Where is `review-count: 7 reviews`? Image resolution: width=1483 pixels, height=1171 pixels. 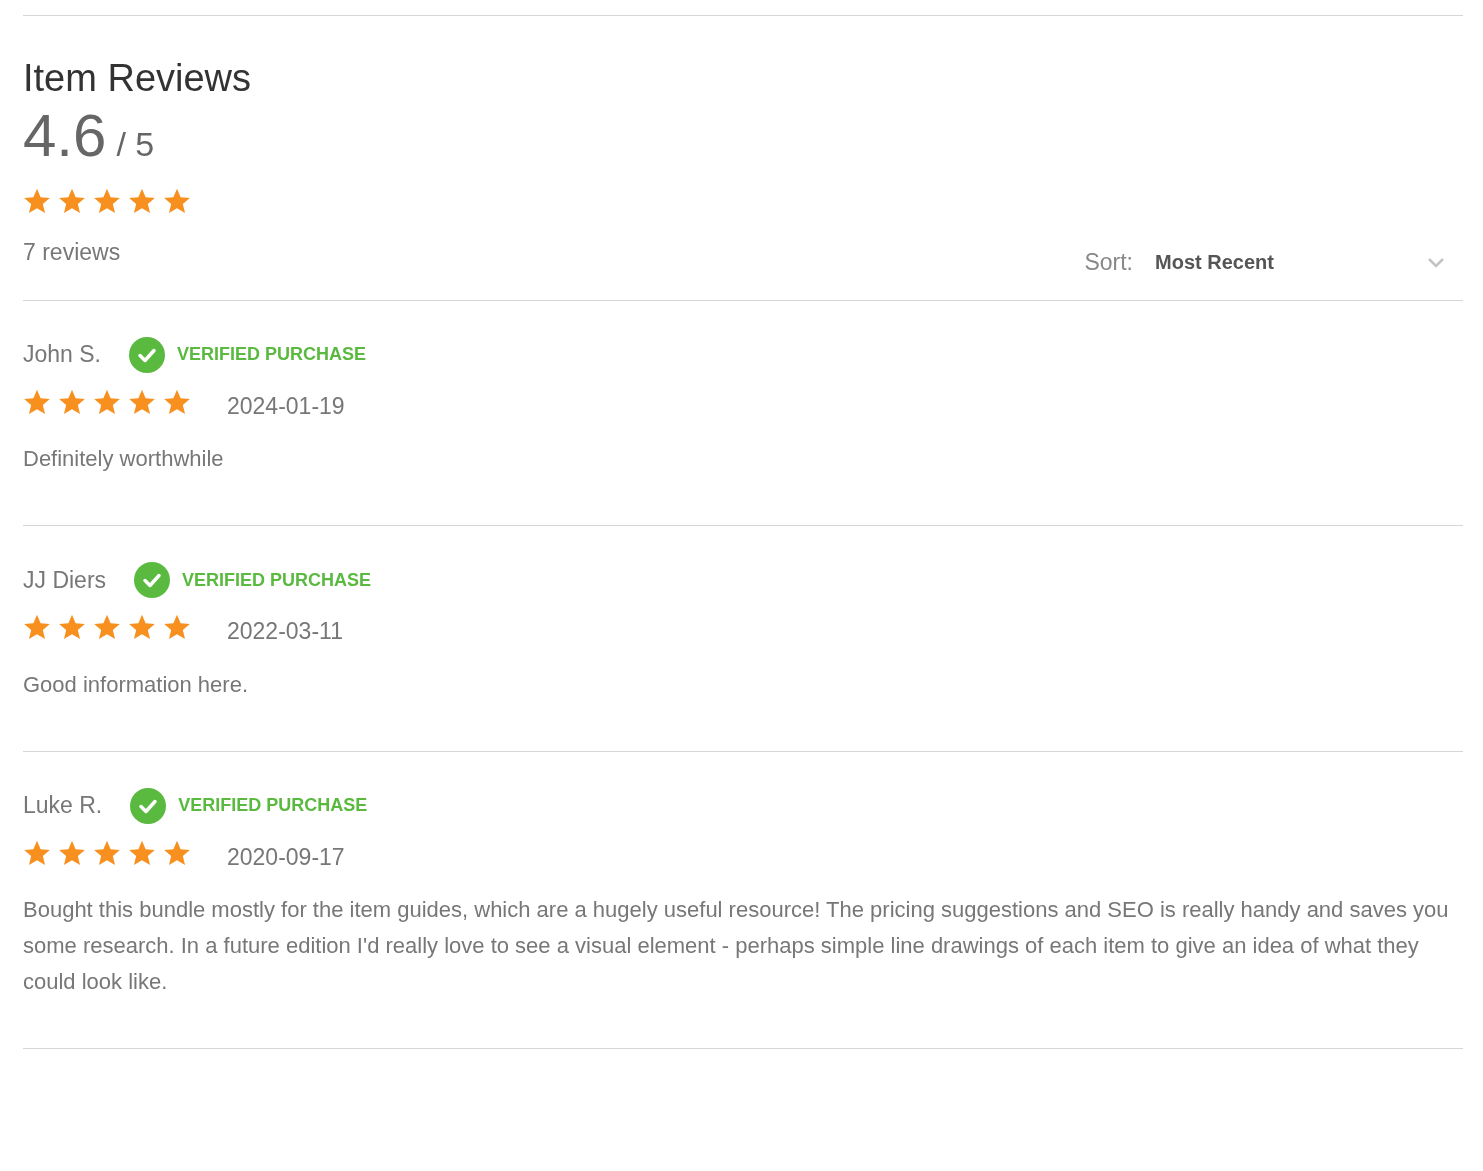
review-count: 7 reviews is located at coordinates (72, 252).